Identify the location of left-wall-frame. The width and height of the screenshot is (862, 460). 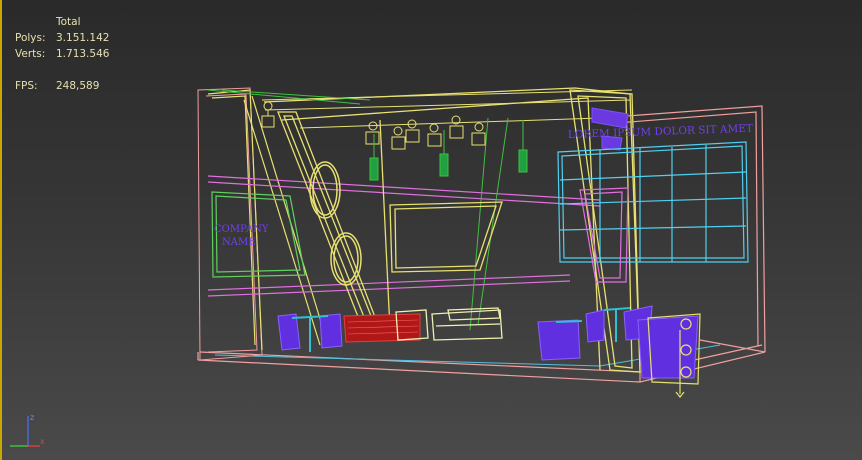
(268, 220).